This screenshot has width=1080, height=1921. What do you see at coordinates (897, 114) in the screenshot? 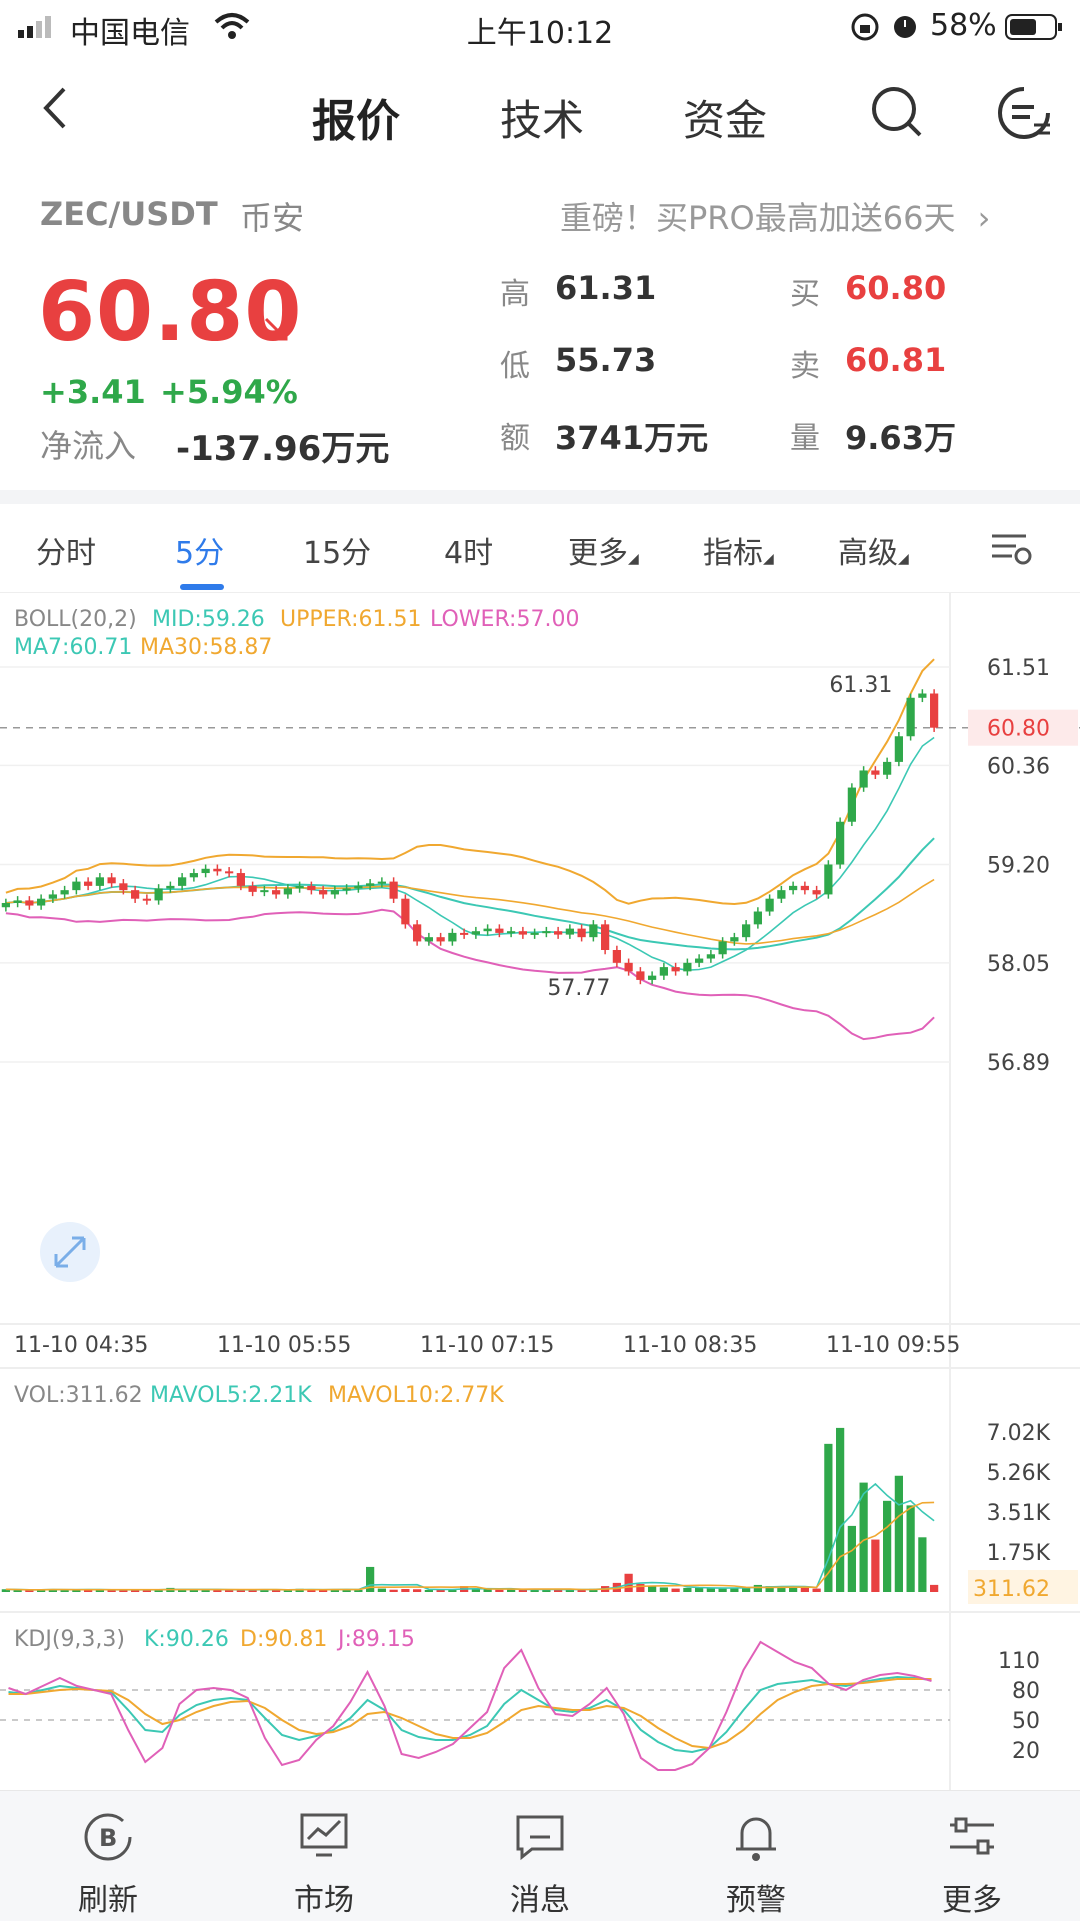
I see `search-icon` at bounding box center [897, 114].